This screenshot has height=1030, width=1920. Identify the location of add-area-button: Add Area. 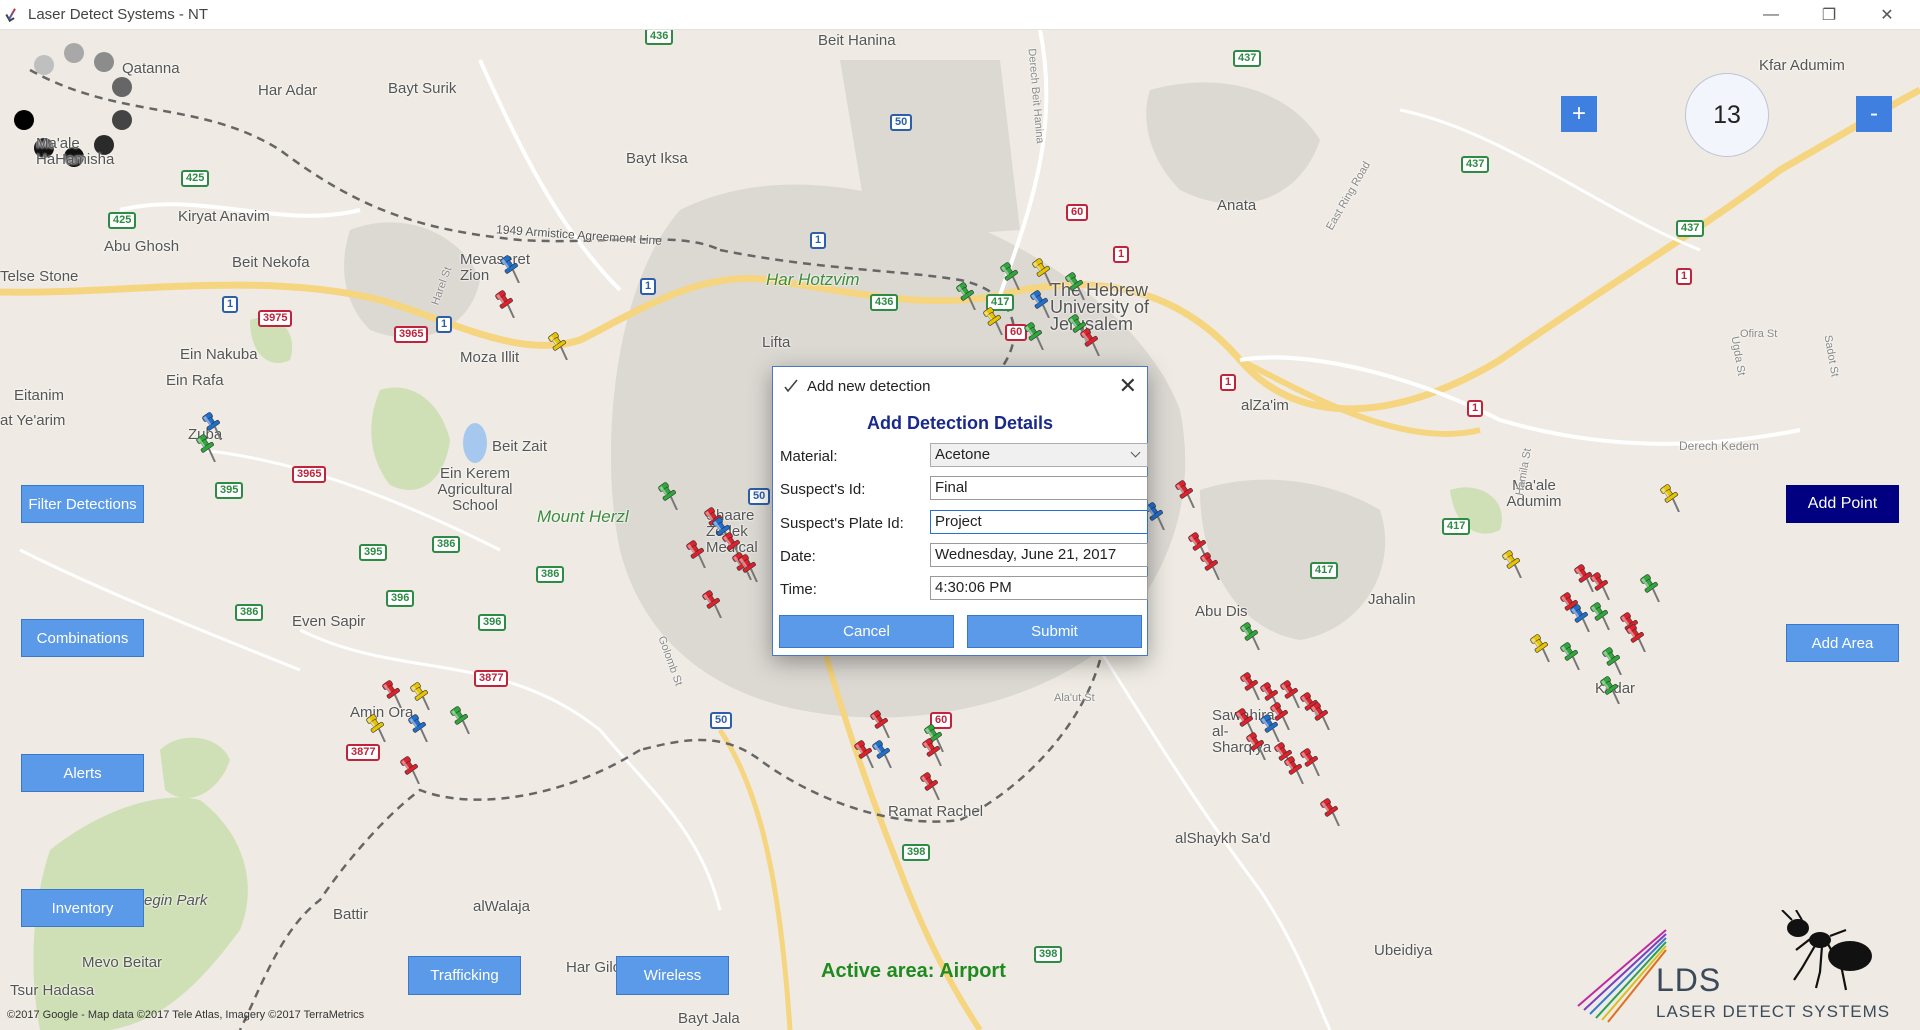
(1842, 643).